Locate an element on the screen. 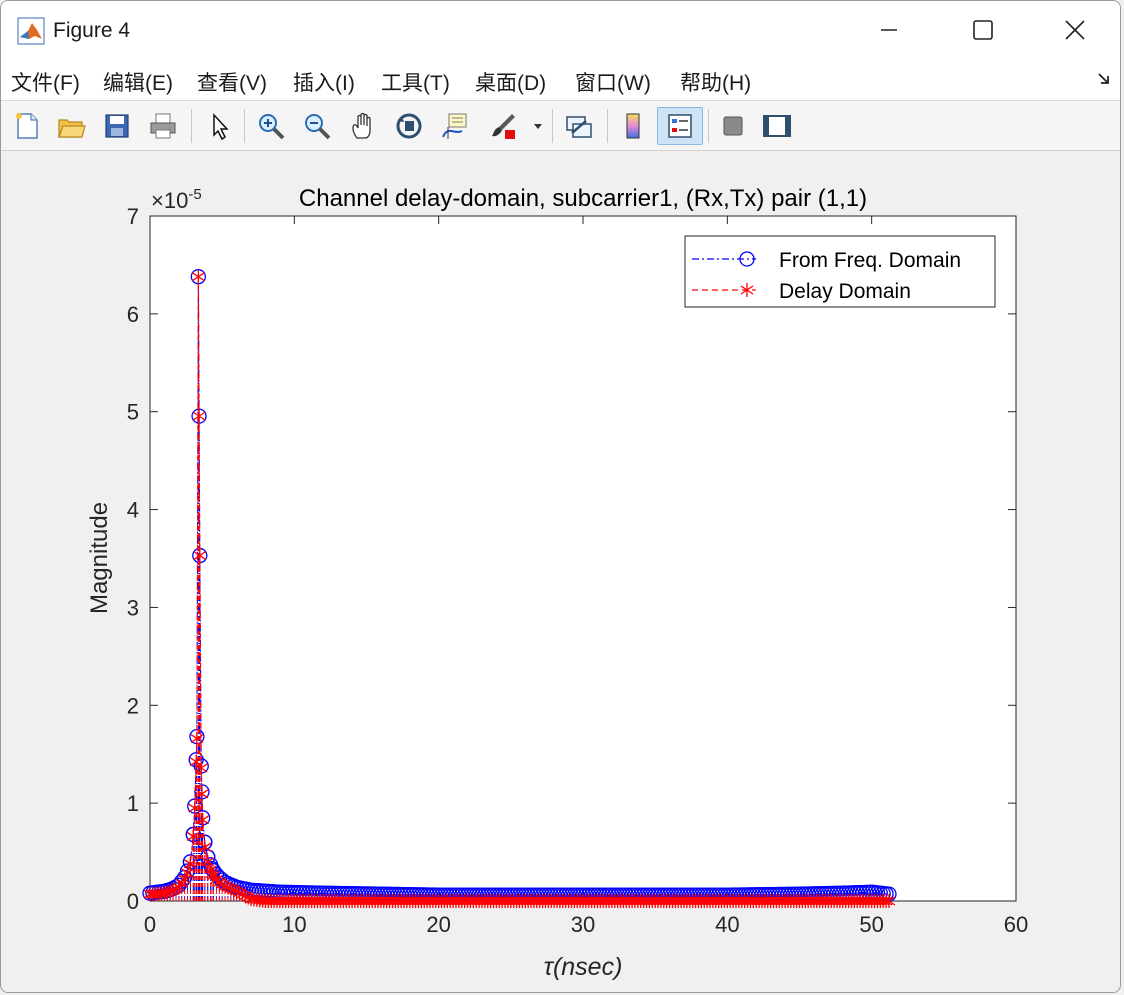 Image resolution: width=1124 pixels, height=995 pixels. y-tick-label: 0 is located at coordinates (133, 901).